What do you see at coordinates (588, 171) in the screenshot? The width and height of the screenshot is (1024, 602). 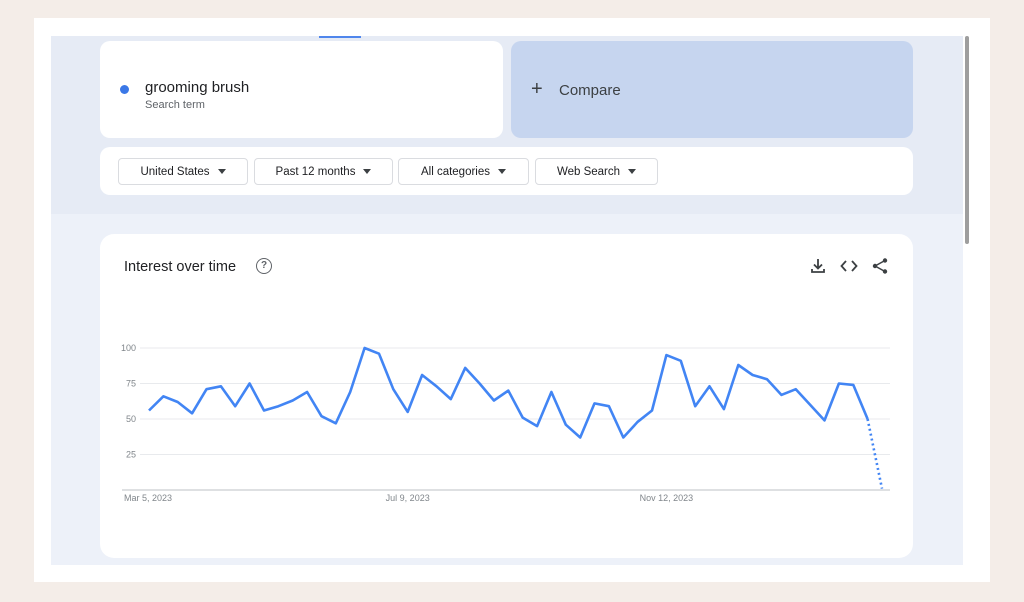 I see `filter-property-label: Web Search` at bounding box center [588, 171].